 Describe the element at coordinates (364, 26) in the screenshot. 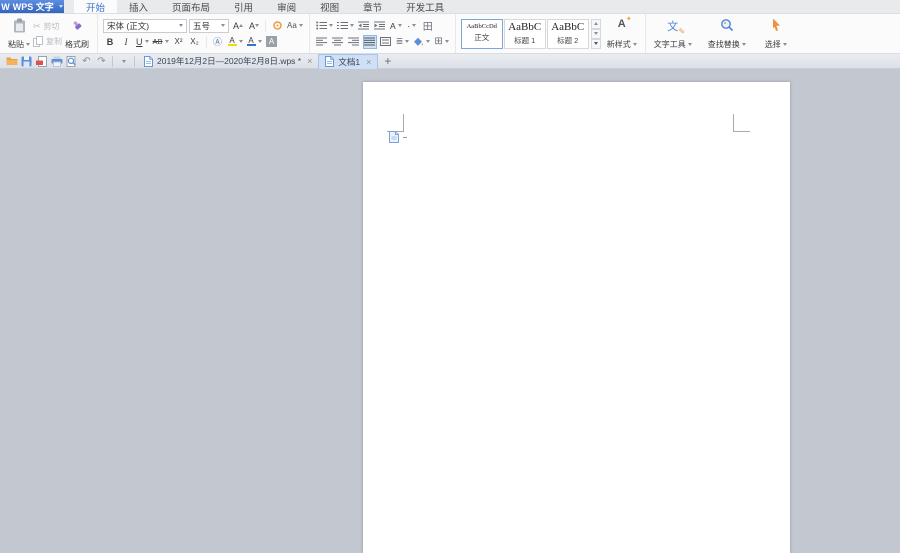

I see `decrease-indent-button` at that location.